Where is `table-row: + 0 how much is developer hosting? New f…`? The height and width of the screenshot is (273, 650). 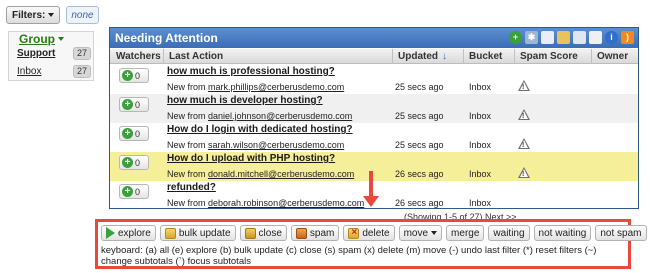 table-row: + 0 how much is developer hosting? New f… is located at coordinates (374, 108).